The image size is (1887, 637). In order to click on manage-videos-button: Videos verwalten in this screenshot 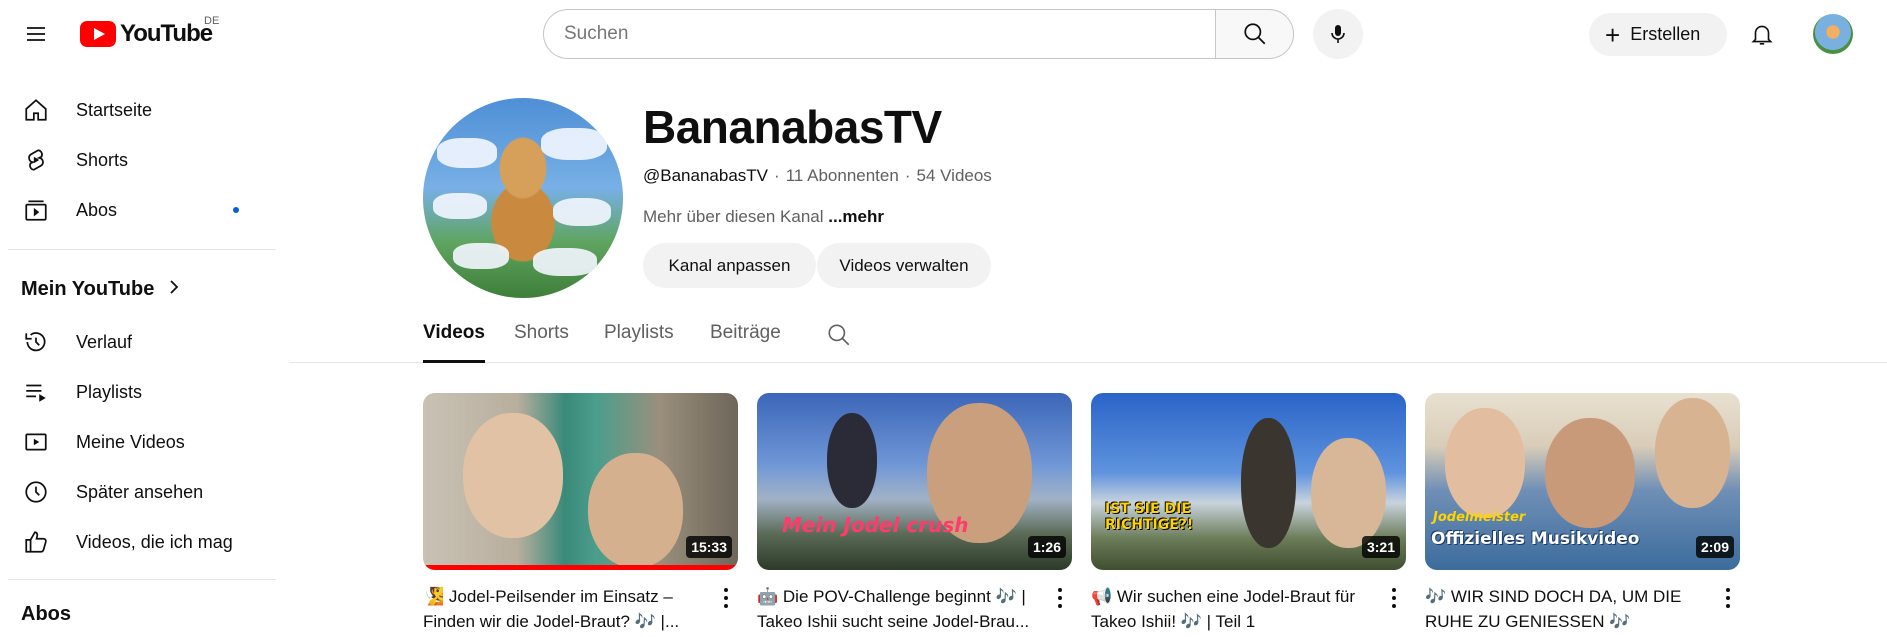, I will do `click(904, 265)`.